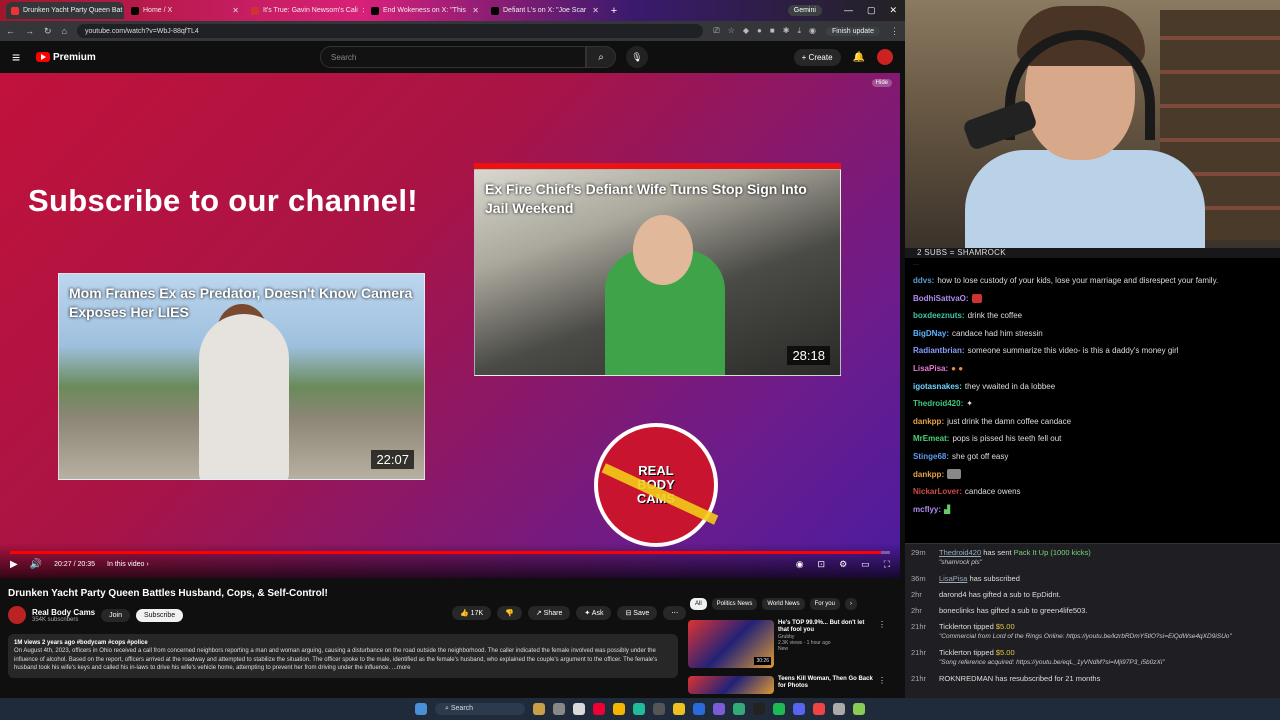  I want to click on chat-username: BodhiSattvaO:, so click(941, 298).